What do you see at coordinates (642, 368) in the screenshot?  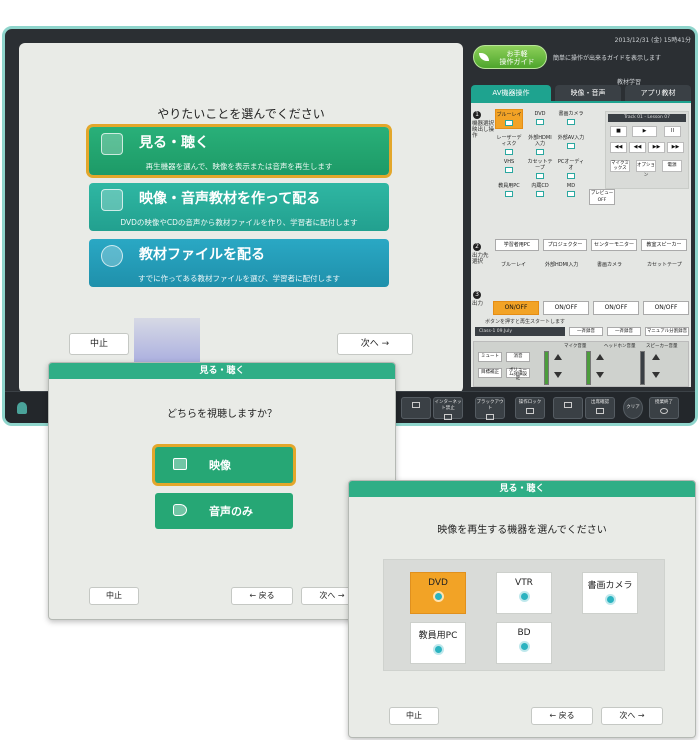 I see `speaker-volume-slider` at bounding box center [642, 368].